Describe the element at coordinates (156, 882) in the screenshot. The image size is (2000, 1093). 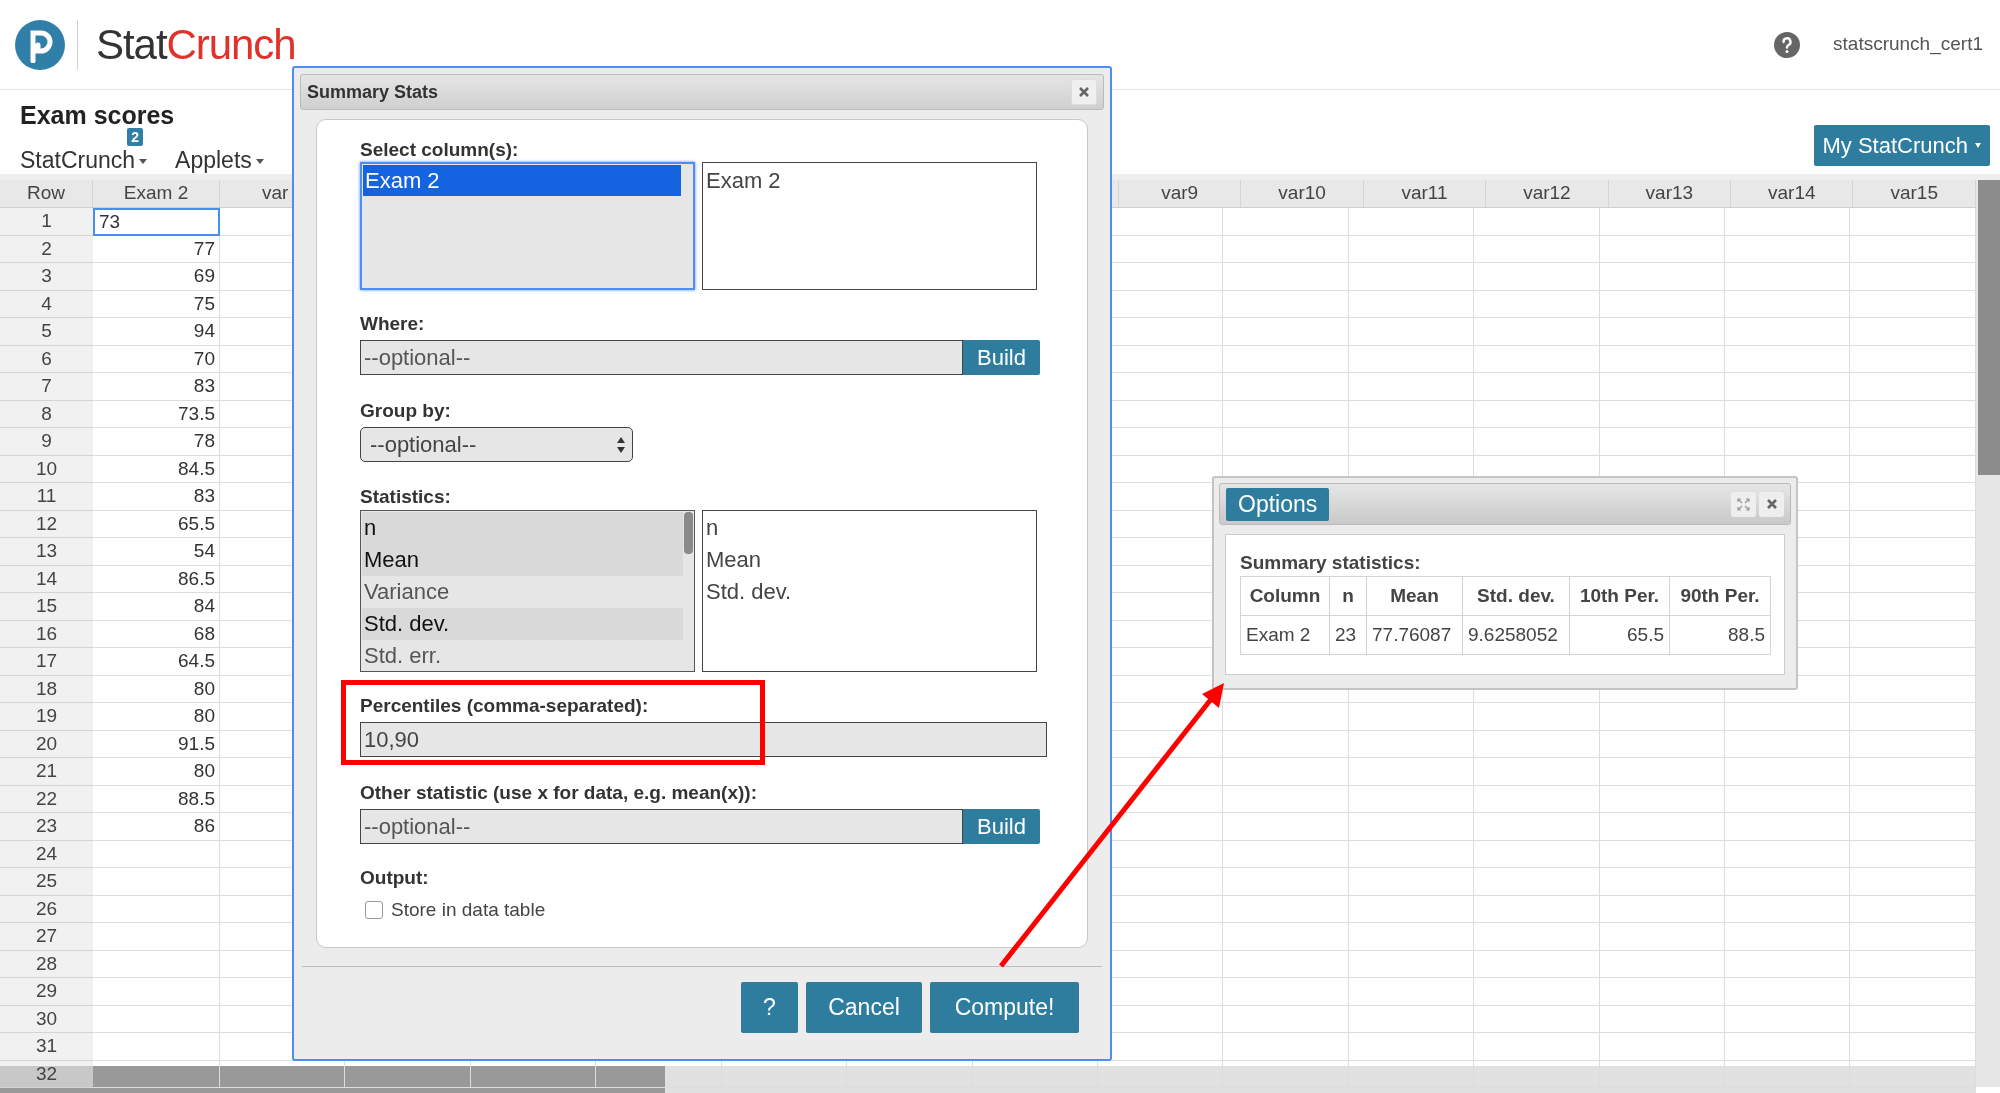
I see `data-cell` at that location.